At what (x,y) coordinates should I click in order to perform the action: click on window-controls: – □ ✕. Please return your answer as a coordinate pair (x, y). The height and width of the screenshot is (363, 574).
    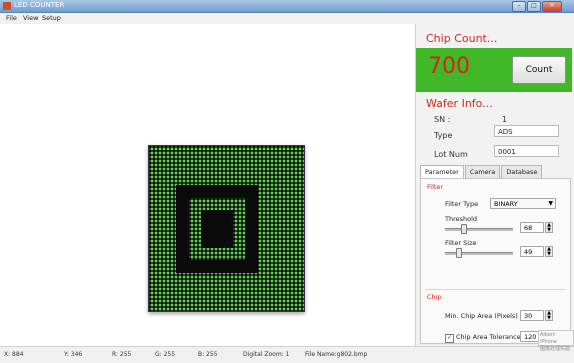
    Looking at the image, I should click on (537, 6).